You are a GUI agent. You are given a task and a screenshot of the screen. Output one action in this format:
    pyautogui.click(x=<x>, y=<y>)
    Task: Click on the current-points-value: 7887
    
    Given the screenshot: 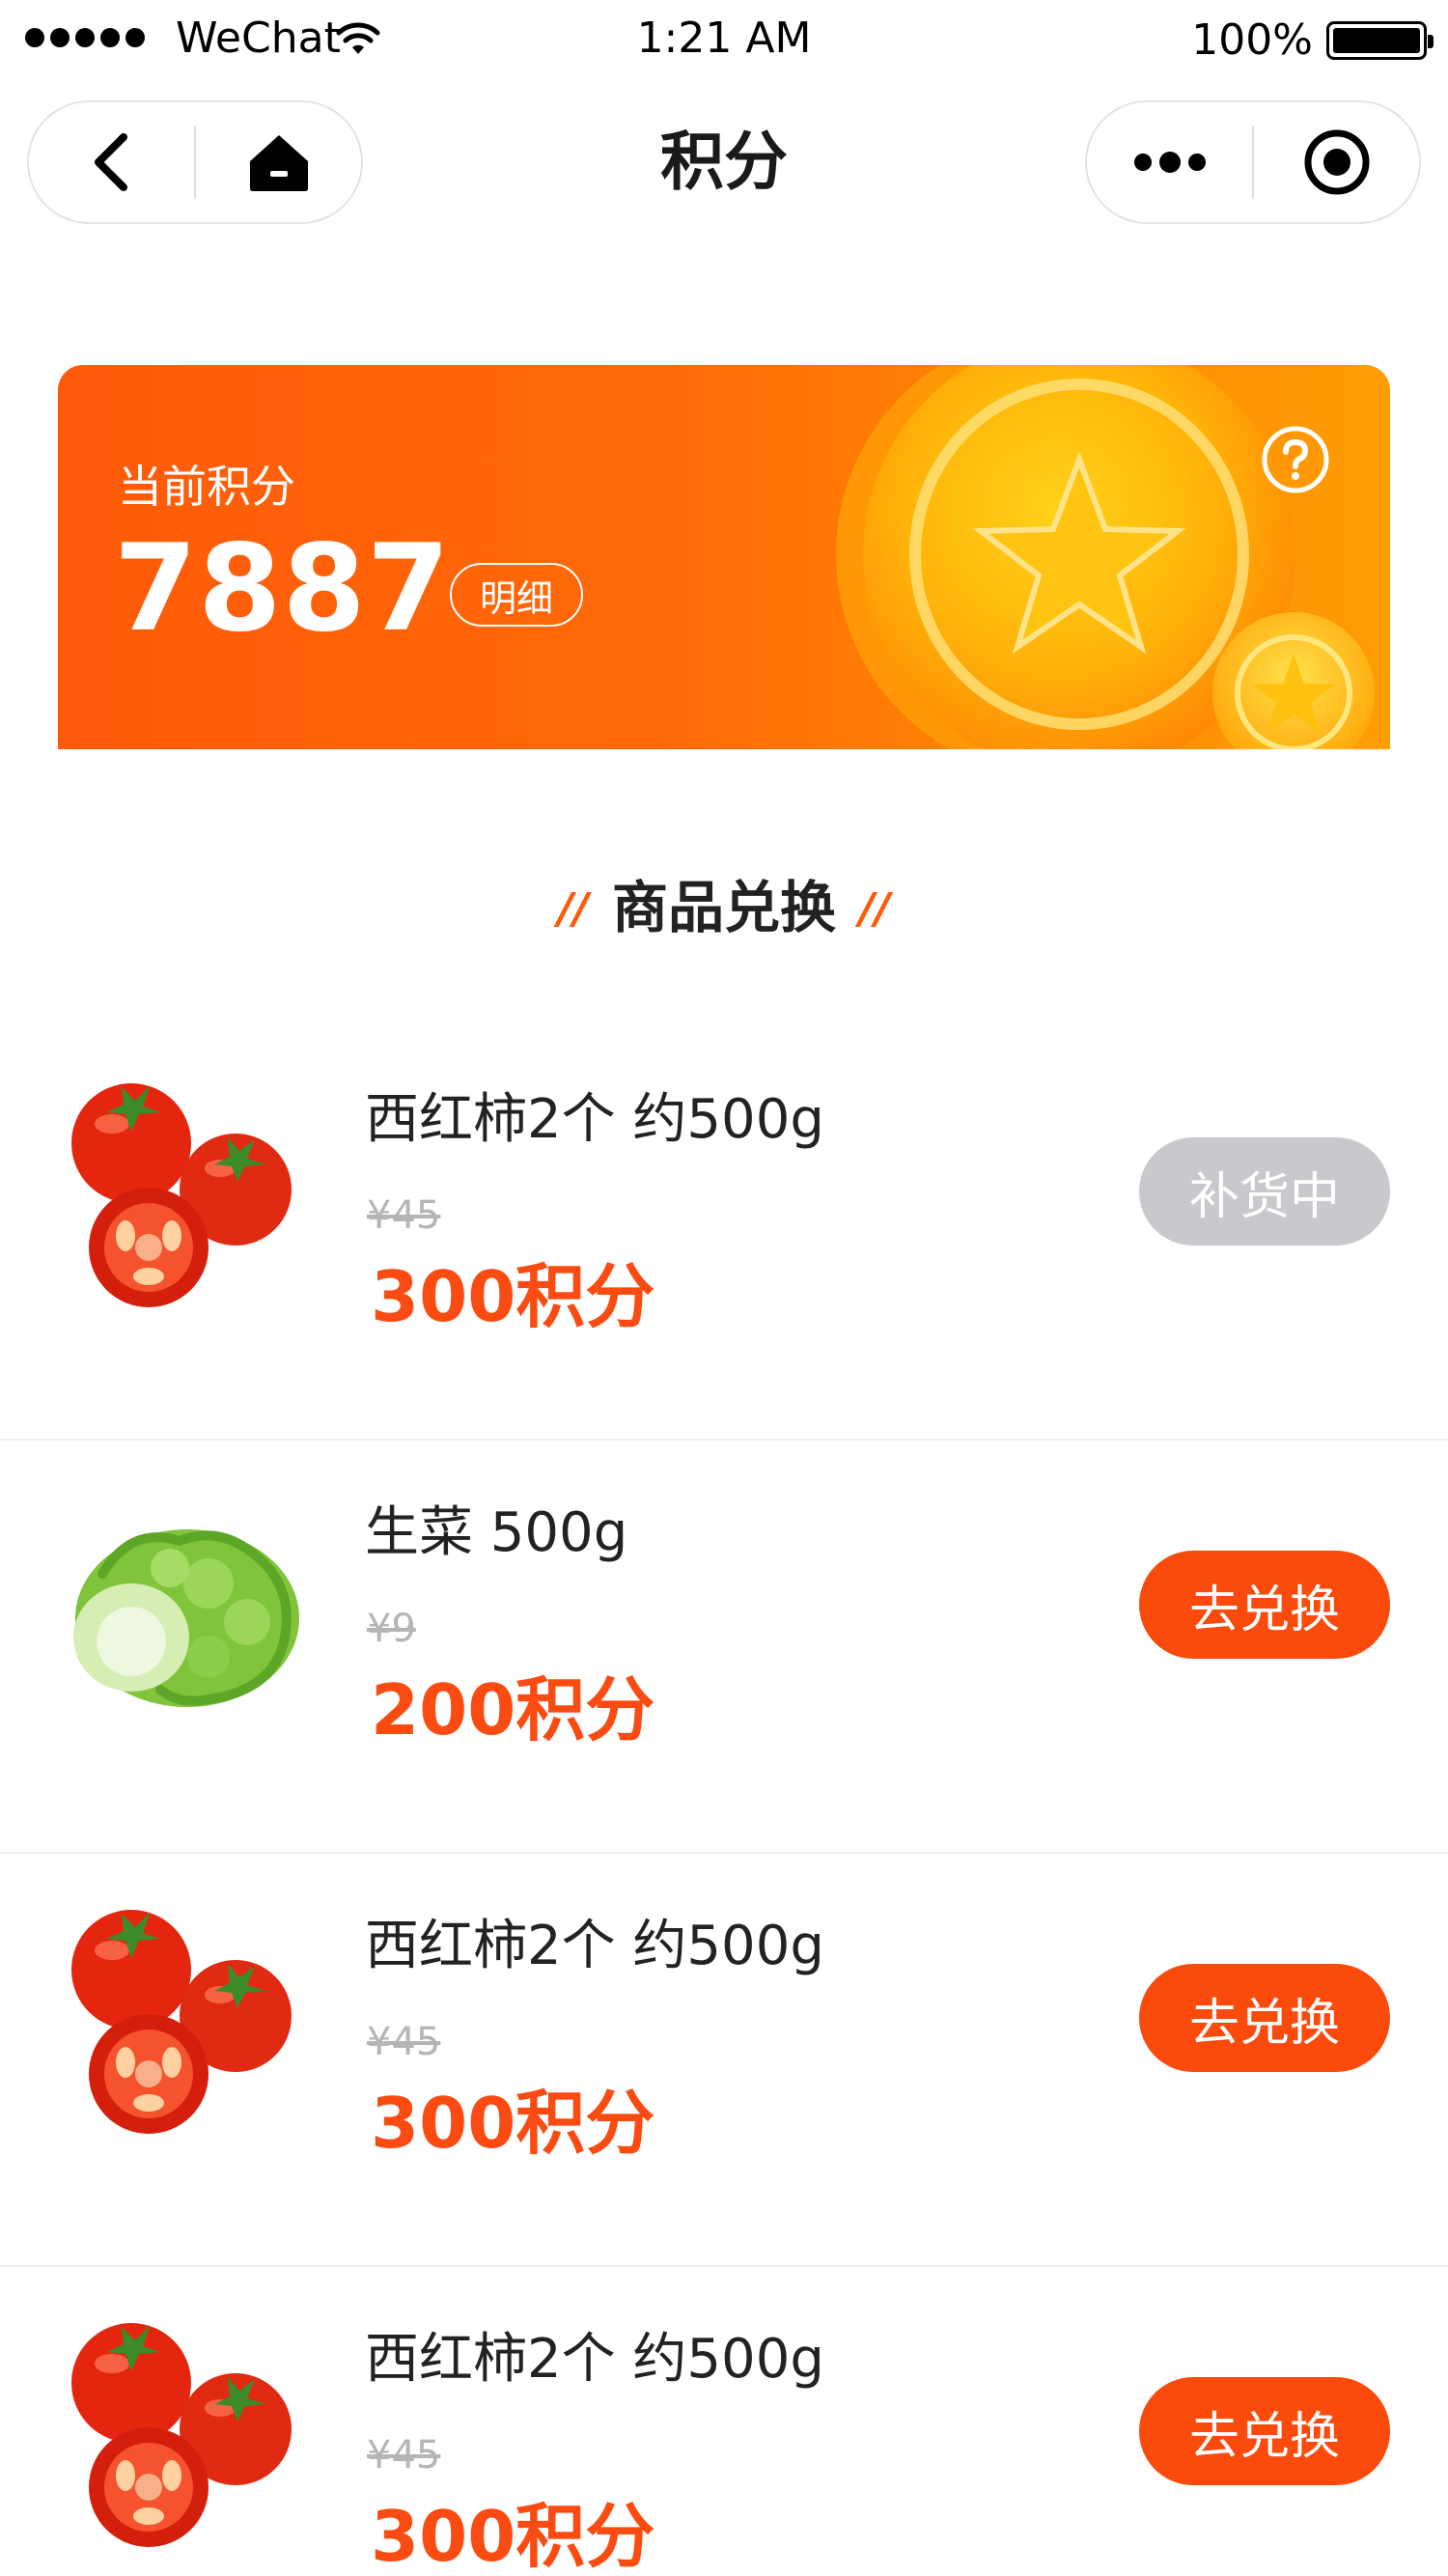 What is the action you would take?
    pyautogui.click(x=283, y=589)
    